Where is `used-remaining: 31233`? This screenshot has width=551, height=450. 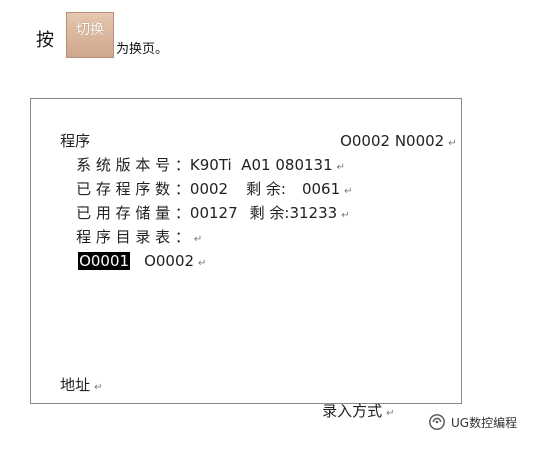
used-remaining: 31233 is located at coordinates (313, 213).